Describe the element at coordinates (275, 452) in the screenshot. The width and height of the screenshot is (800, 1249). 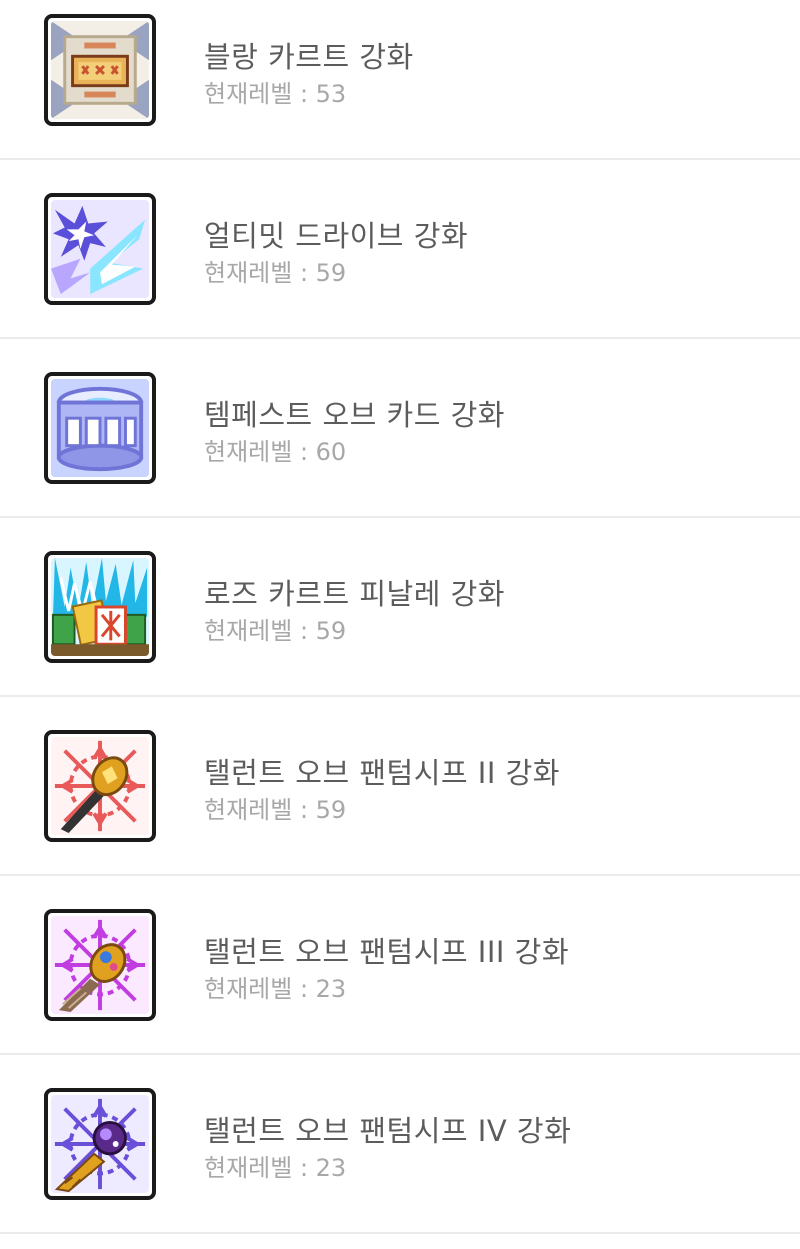
I see `skill-level: 현재레벨 : 60` at that location.